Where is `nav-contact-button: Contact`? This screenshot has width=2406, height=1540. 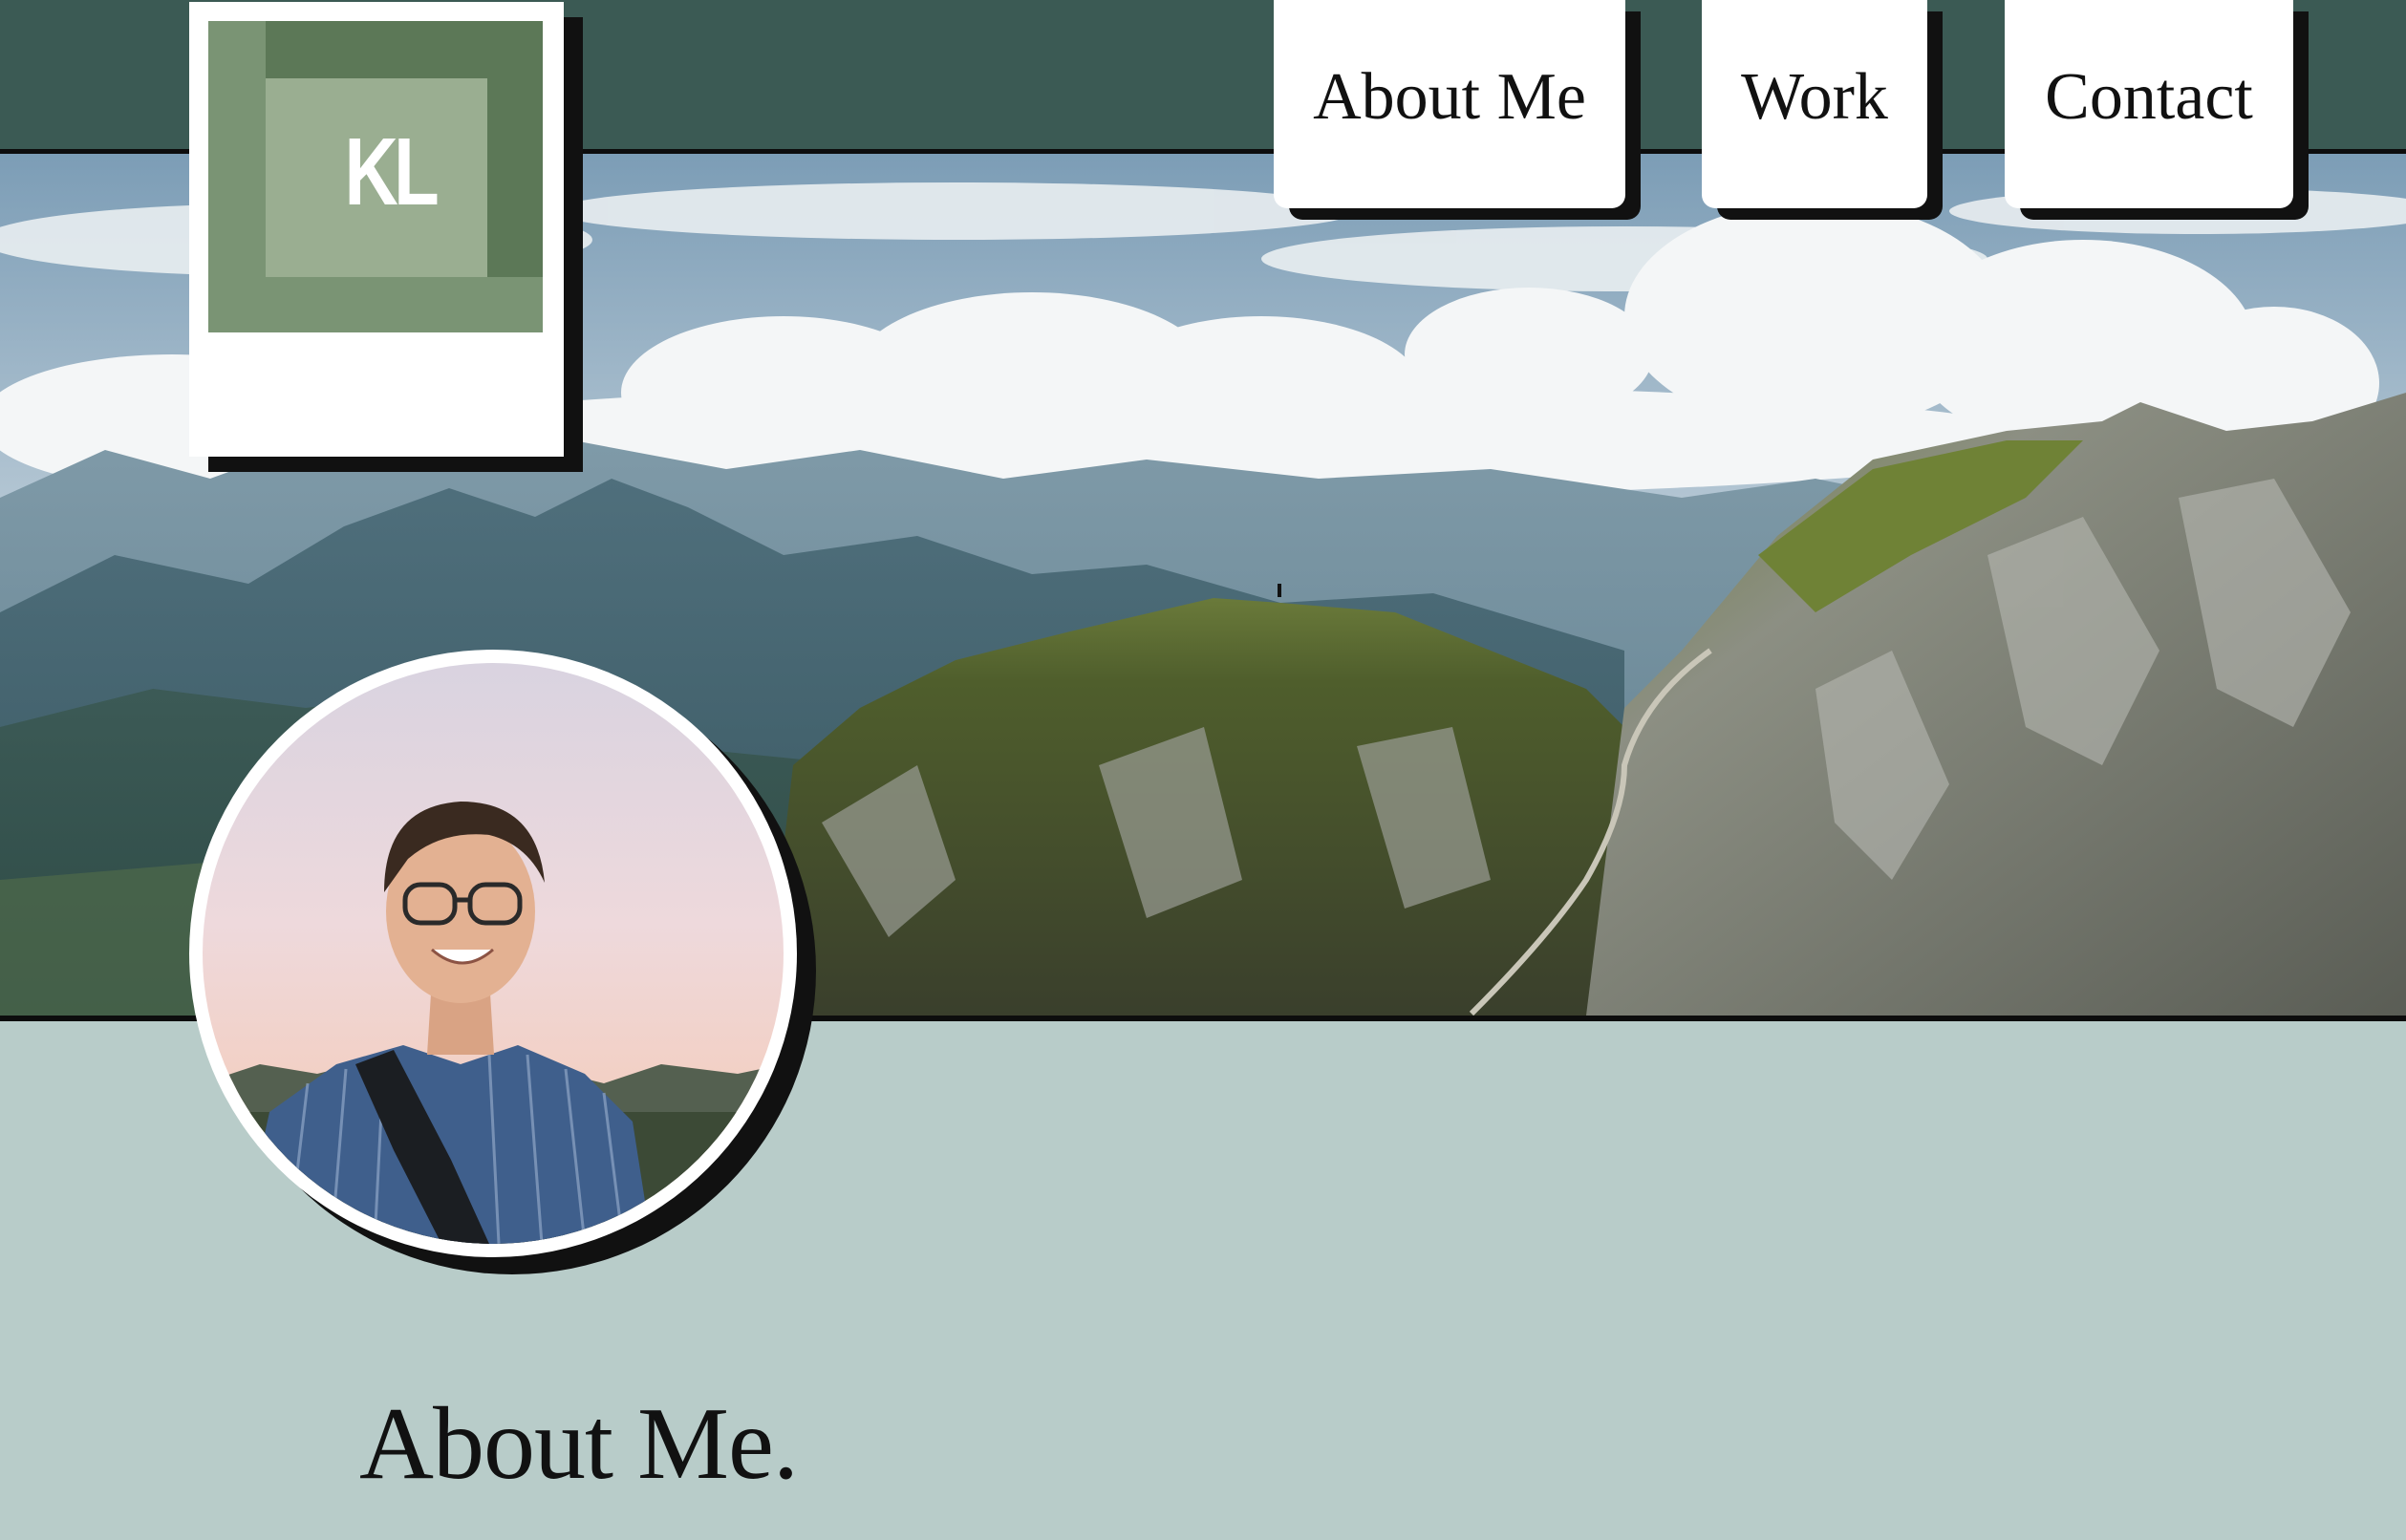 nav-contact-button: Contact is located at coordinates (2149, 104).